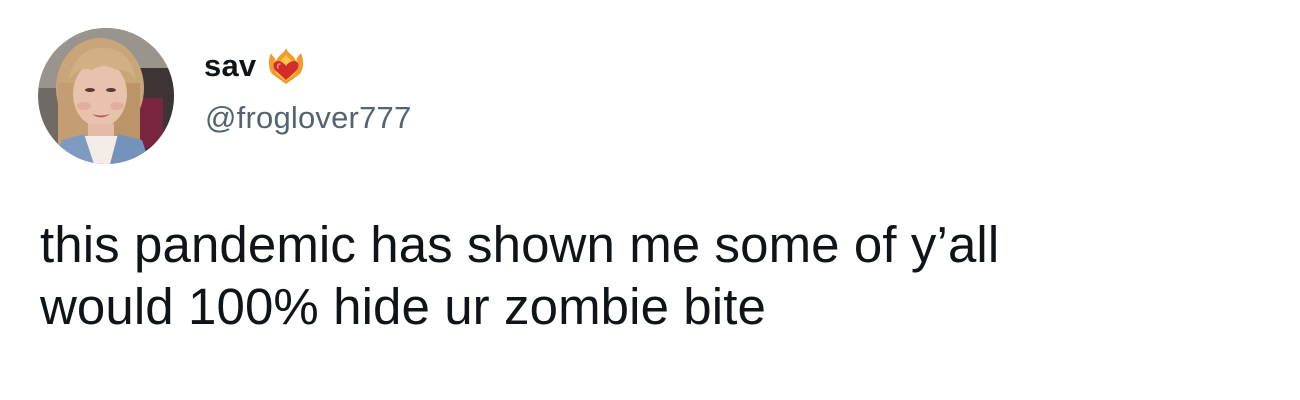 This screenshot has height=400, width=1300. I want to click on avatar-image, so click(106, 96).